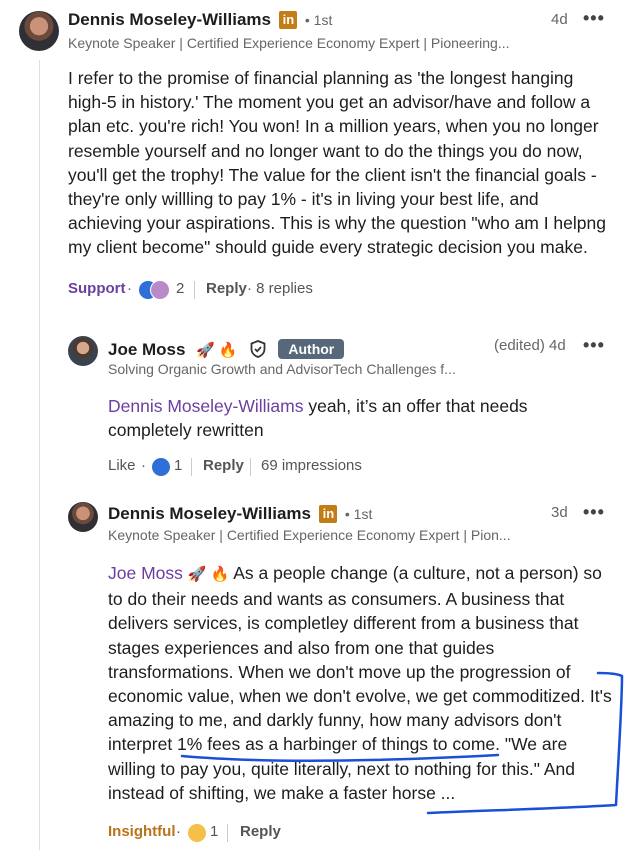 This screenshot has height=857, width=632. What do you see at coordinates (122, 465) in the screenshot?
I see `like-reaction-button: Like` at bounding box center [122, 465].